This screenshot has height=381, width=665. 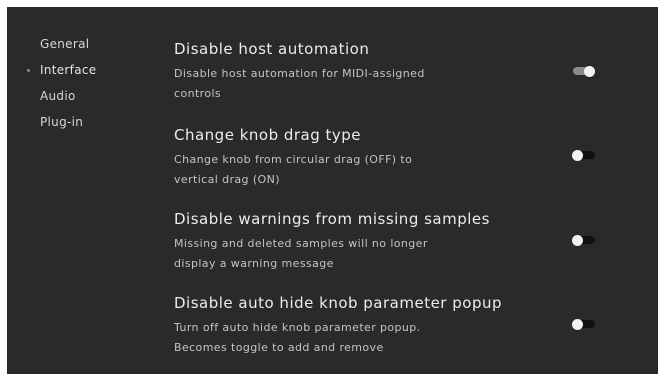 I want to click on sidebar-item-plug-in: Plug-in, so click(x=61, y=122).